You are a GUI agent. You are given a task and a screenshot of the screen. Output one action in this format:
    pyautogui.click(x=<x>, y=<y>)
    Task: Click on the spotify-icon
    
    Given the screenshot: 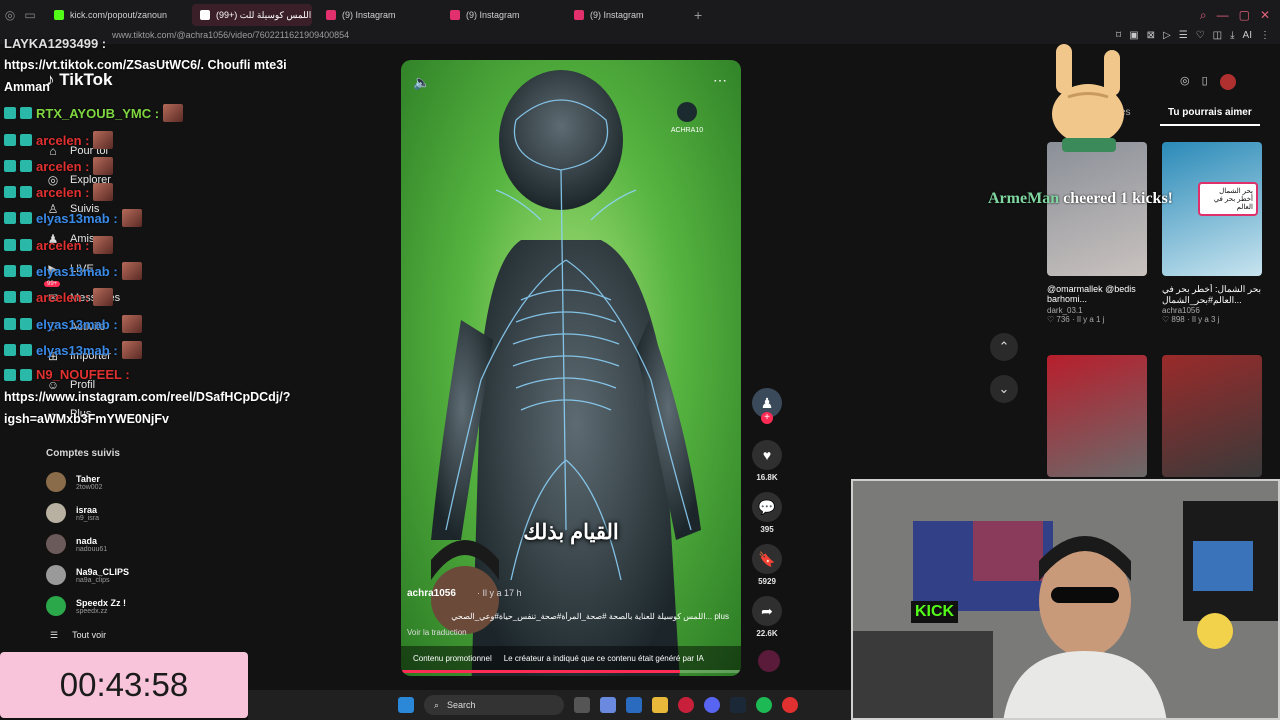 What is the action you would take?
    pyautogui.click(x=764, y=705)
    